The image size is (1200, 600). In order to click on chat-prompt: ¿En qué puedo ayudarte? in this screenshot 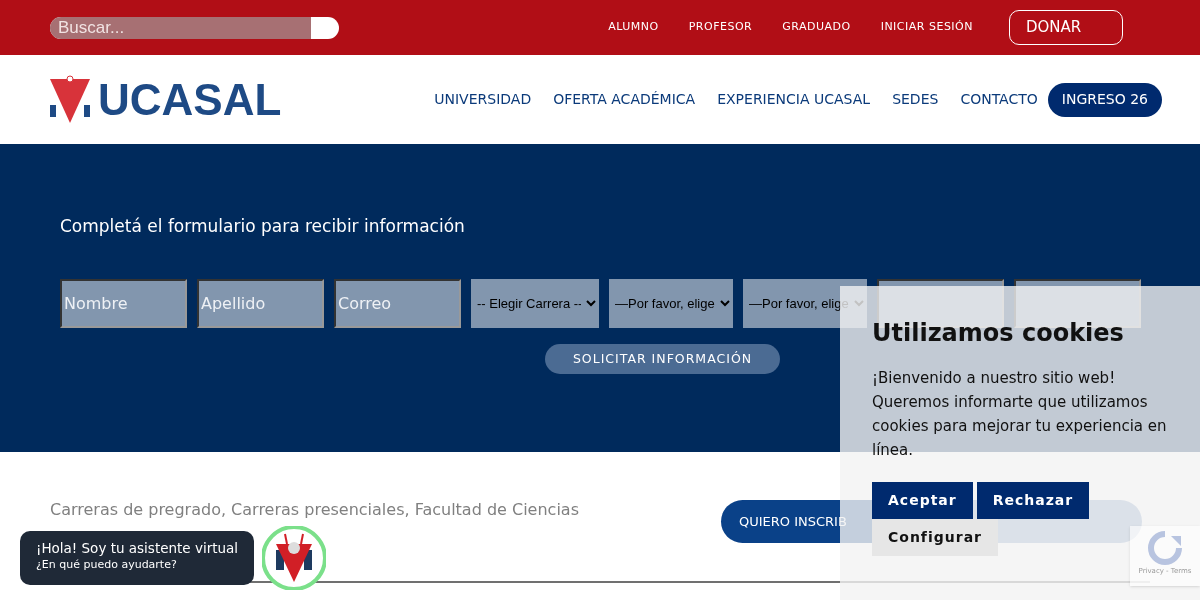, I will do `click(107, 565)`.